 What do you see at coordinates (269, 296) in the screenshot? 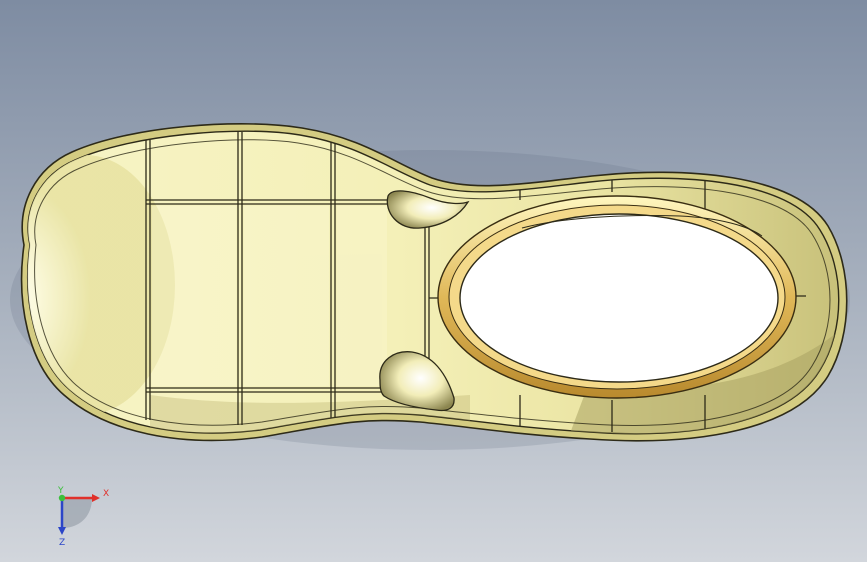
I see `panel-highlights` at bounding box center [269, 296].